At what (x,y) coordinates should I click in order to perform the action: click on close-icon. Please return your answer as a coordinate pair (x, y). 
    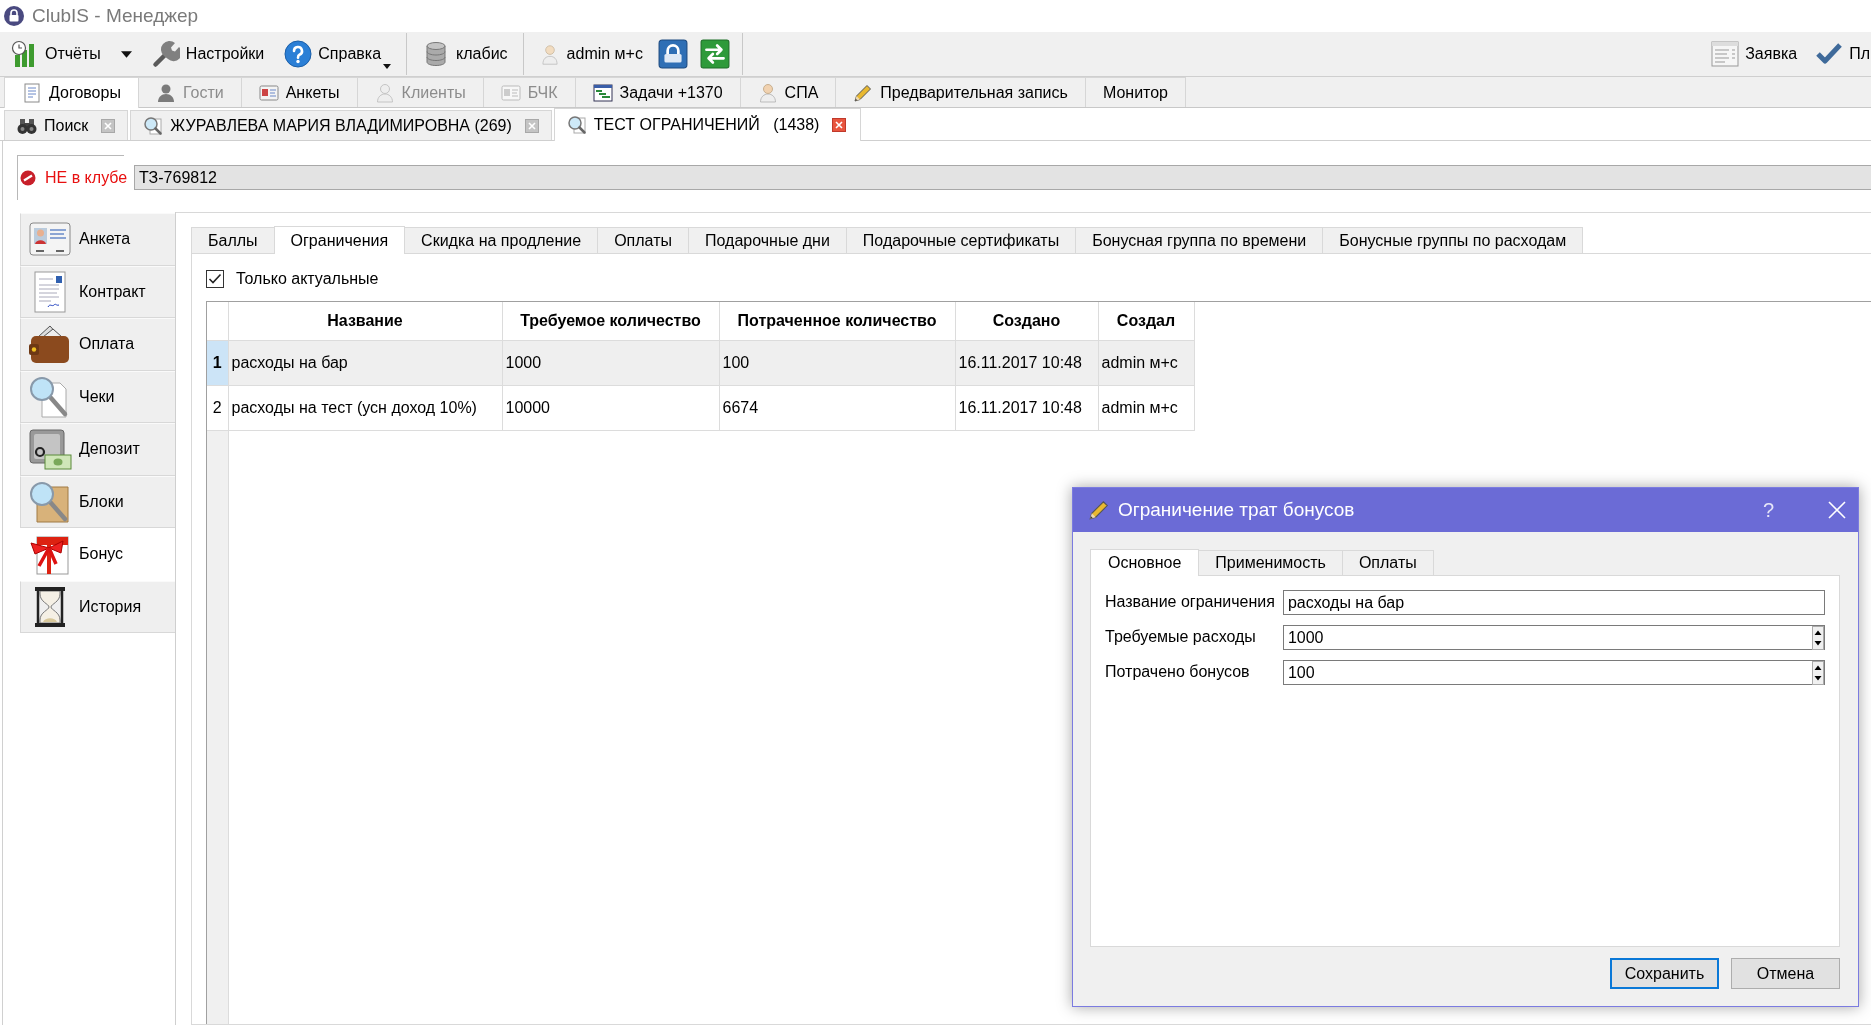
    Looking at the image, I should click on (839, 125).